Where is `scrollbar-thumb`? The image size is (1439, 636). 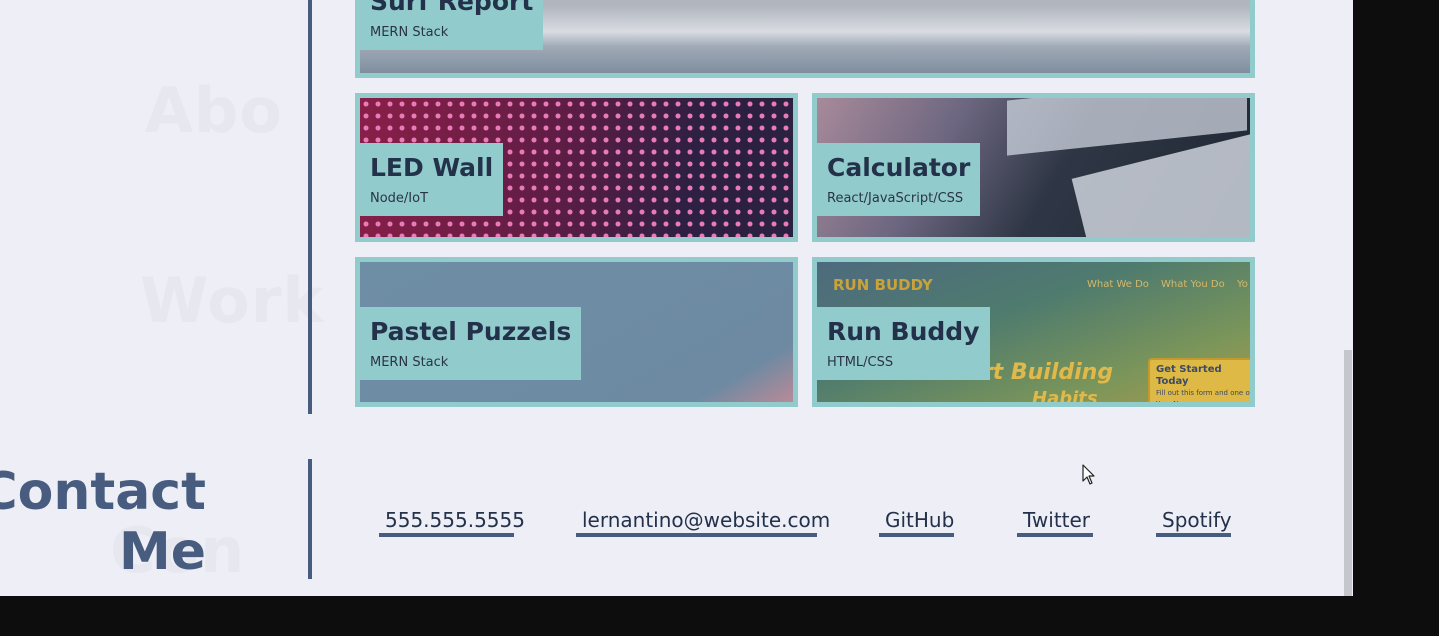 scrollbar-thumb is located at coordinates (1348, 473).